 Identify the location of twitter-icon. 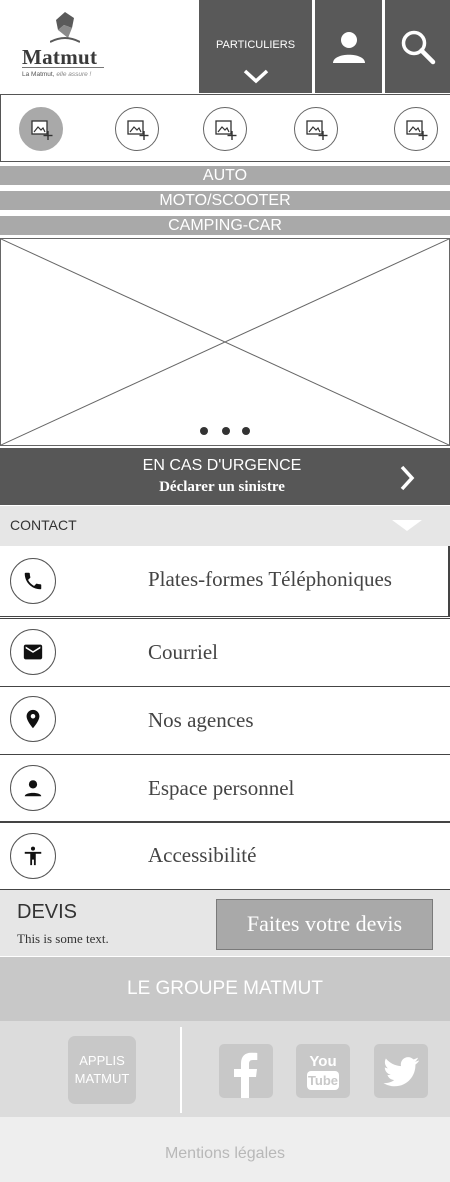
(401, 1072).